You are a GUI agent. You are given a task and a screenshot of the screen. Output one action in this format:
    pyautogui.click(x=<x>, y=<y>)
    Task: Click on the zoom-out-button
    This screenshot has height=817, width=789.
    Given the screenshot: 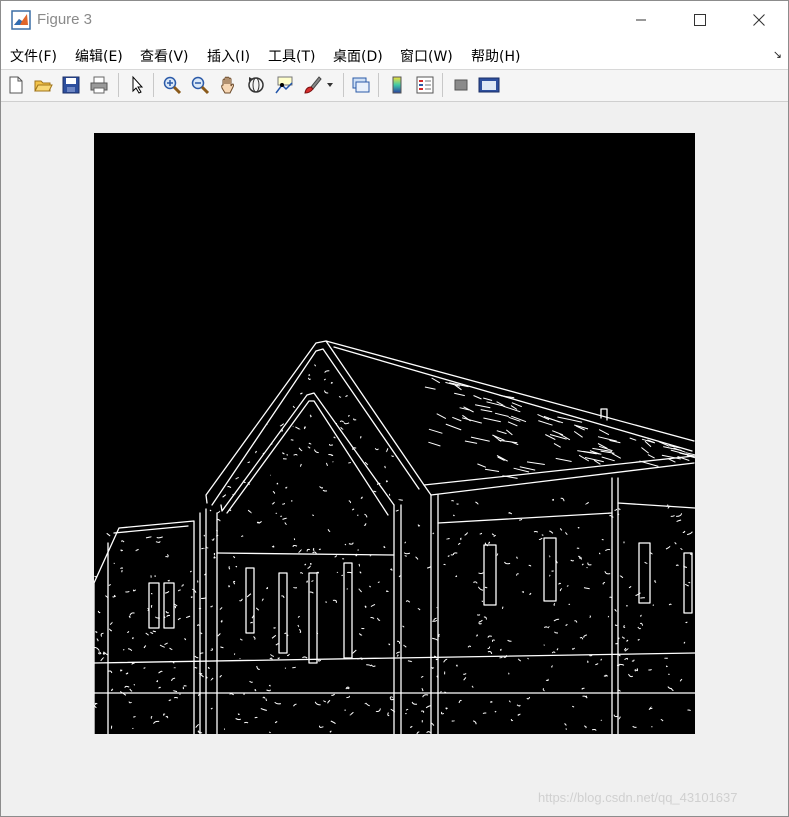 What is the action you would take?
    pyautogui.click(x=200, y=85)
    